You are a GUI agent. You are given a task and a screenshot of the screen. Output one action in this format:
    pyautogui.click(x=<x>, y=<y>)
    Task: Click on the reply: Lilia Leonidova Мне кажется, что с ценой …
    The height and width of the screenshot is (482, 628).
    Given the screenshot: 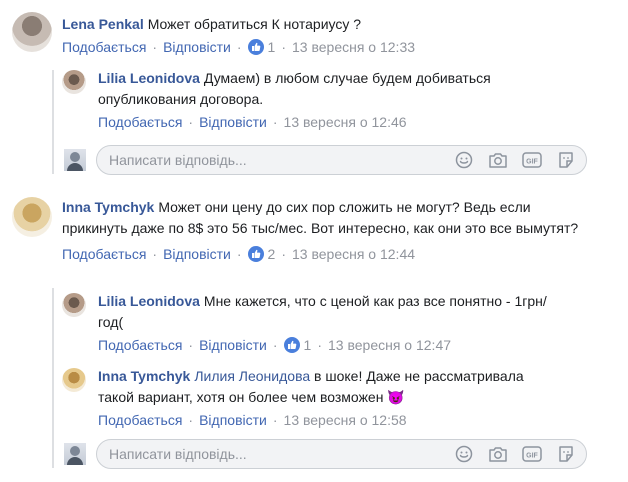 What is the action you would take?
    pyautogui.click(x=332, y=324)
    